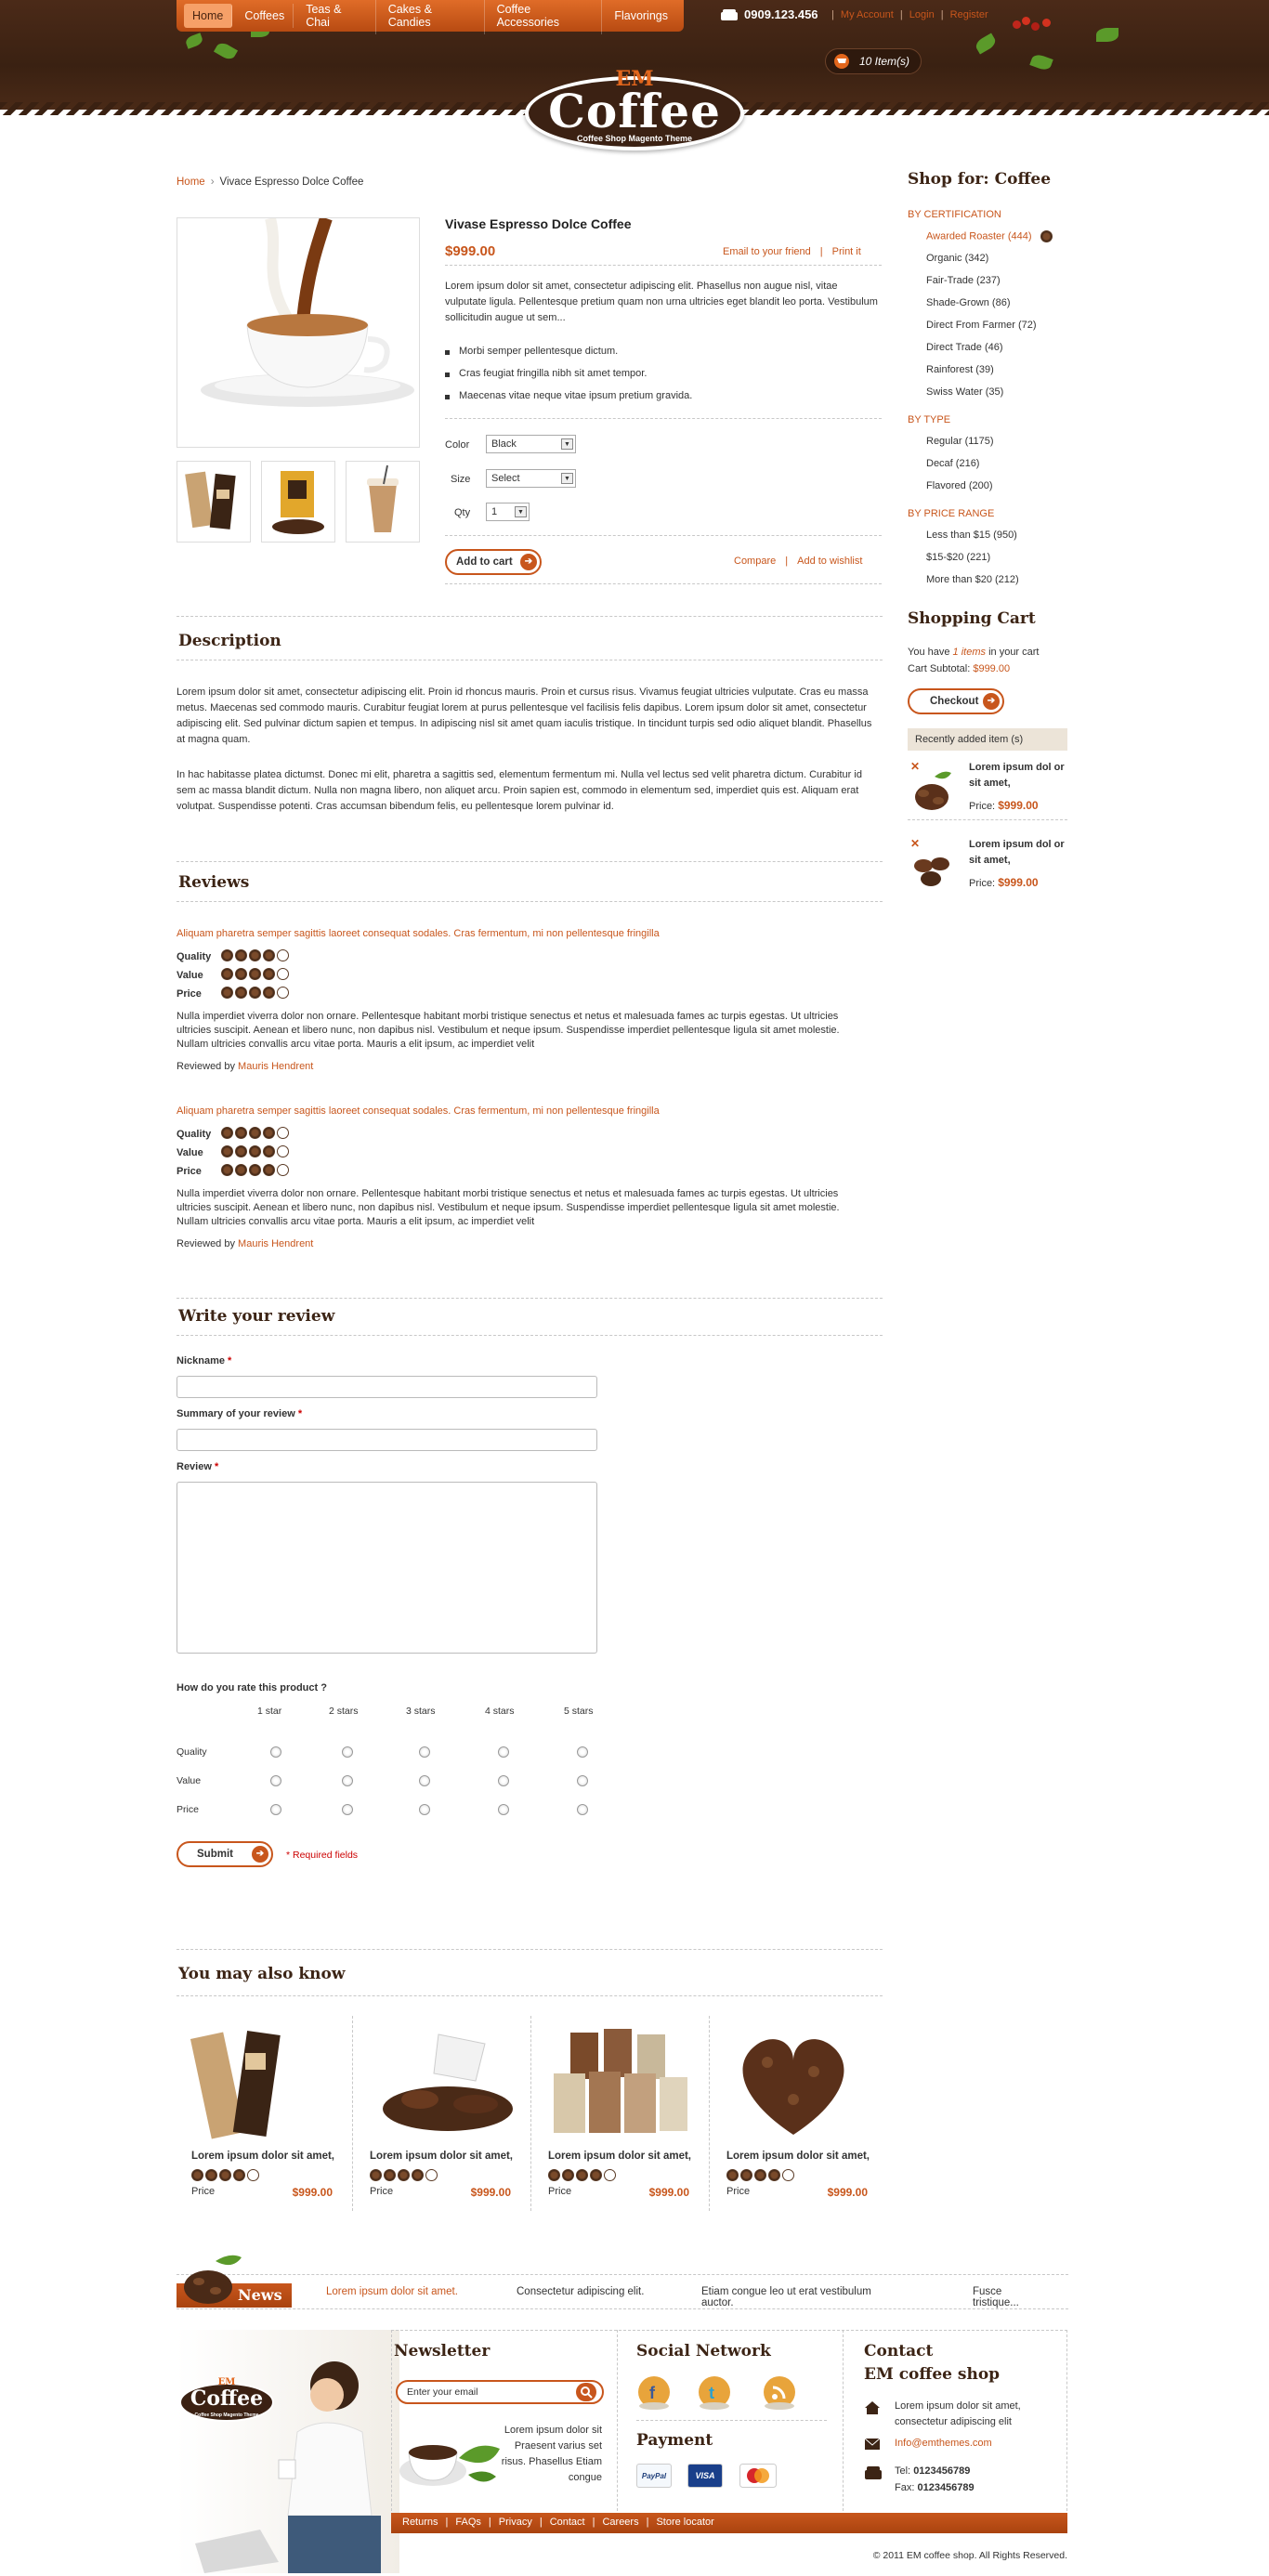 This screenshot has width=1269, height=2576. What do you see at coordinates (387, 1568) in the screenshot?
I see `review-textarea` at bounding box center [387, 1568].